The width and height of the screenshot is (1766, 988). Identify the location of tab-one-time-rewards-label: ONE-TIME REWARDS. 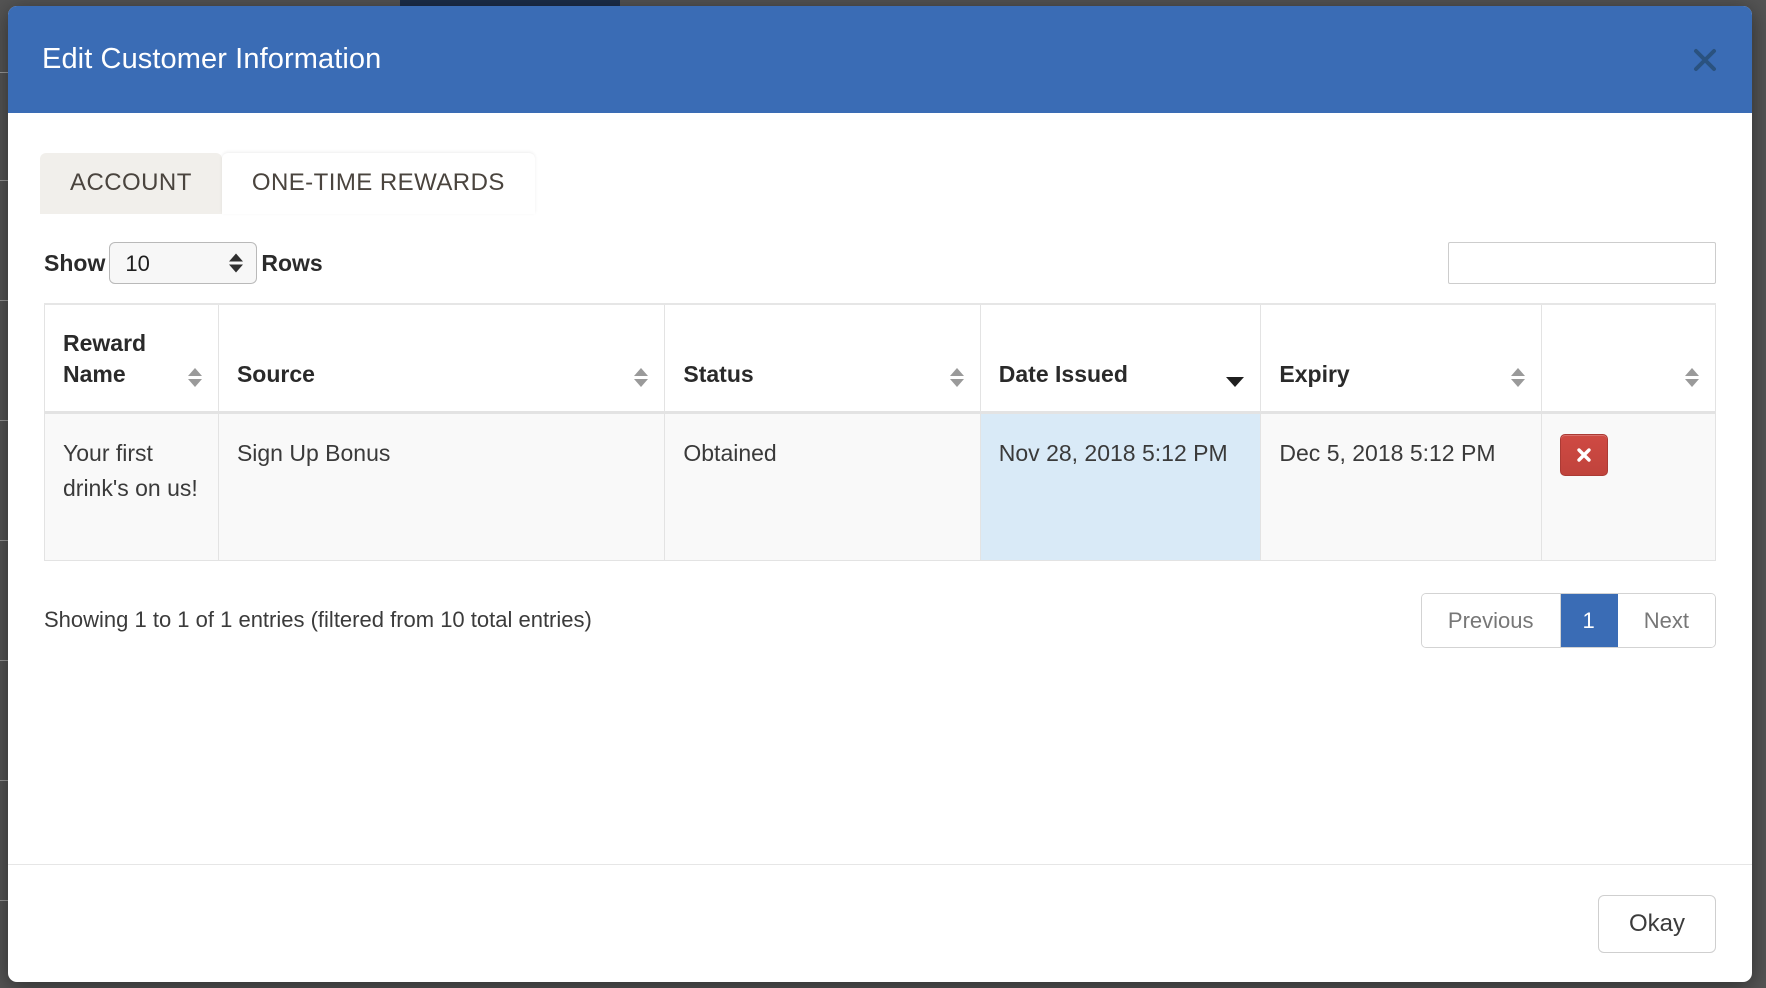
(378, 182).